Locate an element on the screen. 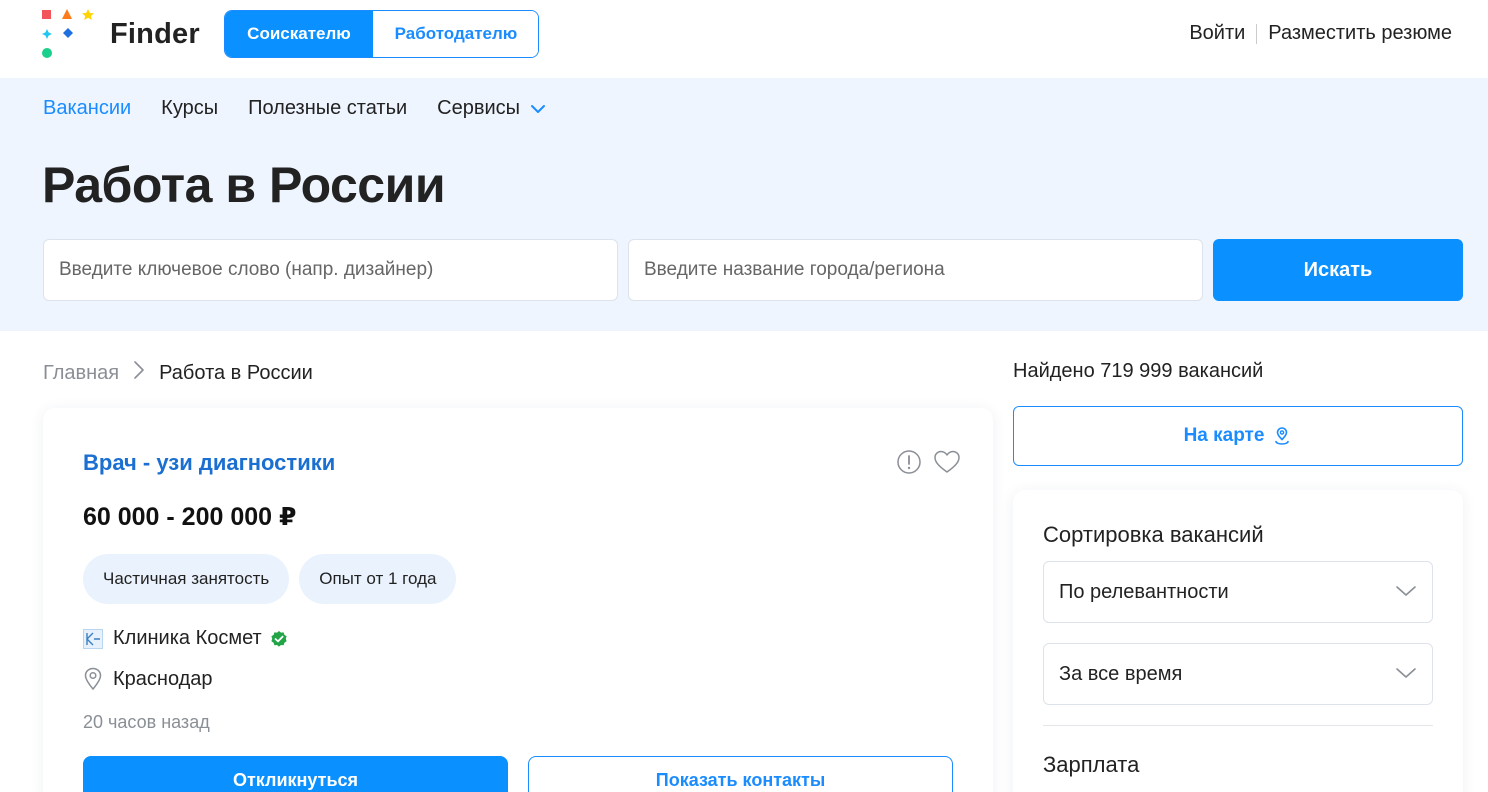 Image resolution: width=1488 pixels, height=792 pixels. sort-order-value: По релевантности is located at coordinates (1144, 591).